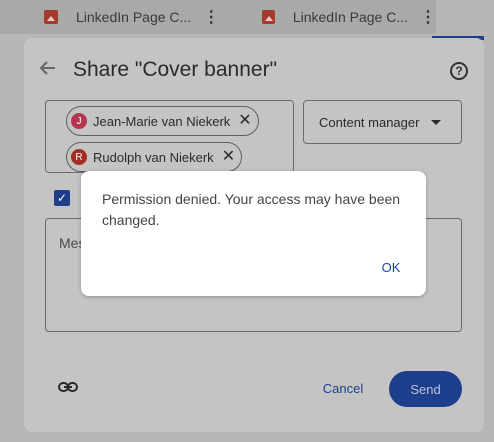 The image size is (494, 442). I want to click on dialog-title: Share "Cover banner", so click(175, 69).